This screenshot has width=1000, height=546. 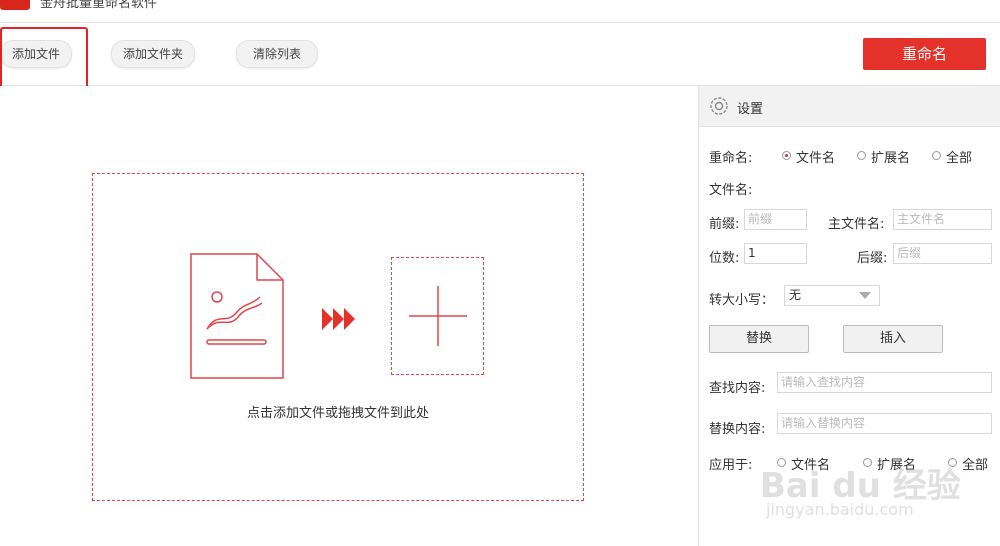 What do you see at coordinates (893, 339) in the screenshot?
I see `insert-button: 插入` at bounding box center [893, 339].